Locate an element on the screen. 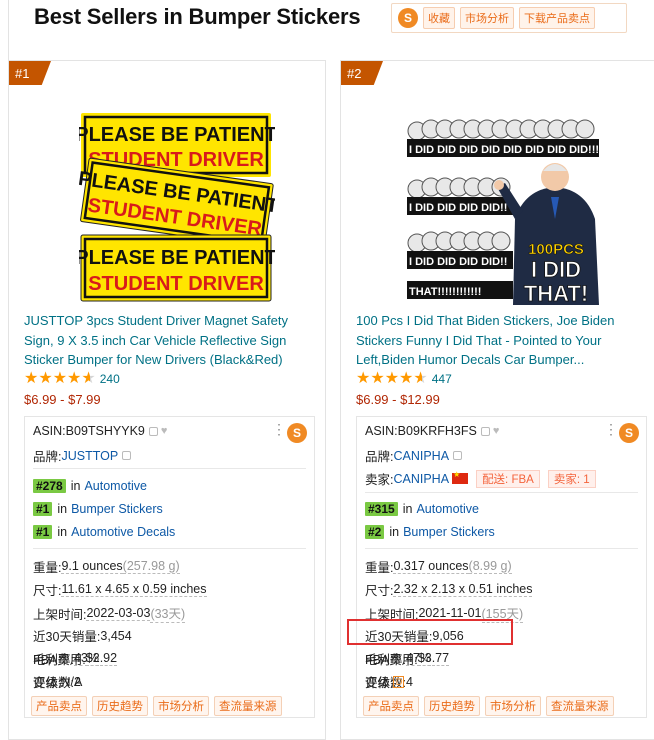  sticker-row-3: I DID DID DID DID!! THAT!!!!!!!!!!!! is located at coordinates (460, 265).